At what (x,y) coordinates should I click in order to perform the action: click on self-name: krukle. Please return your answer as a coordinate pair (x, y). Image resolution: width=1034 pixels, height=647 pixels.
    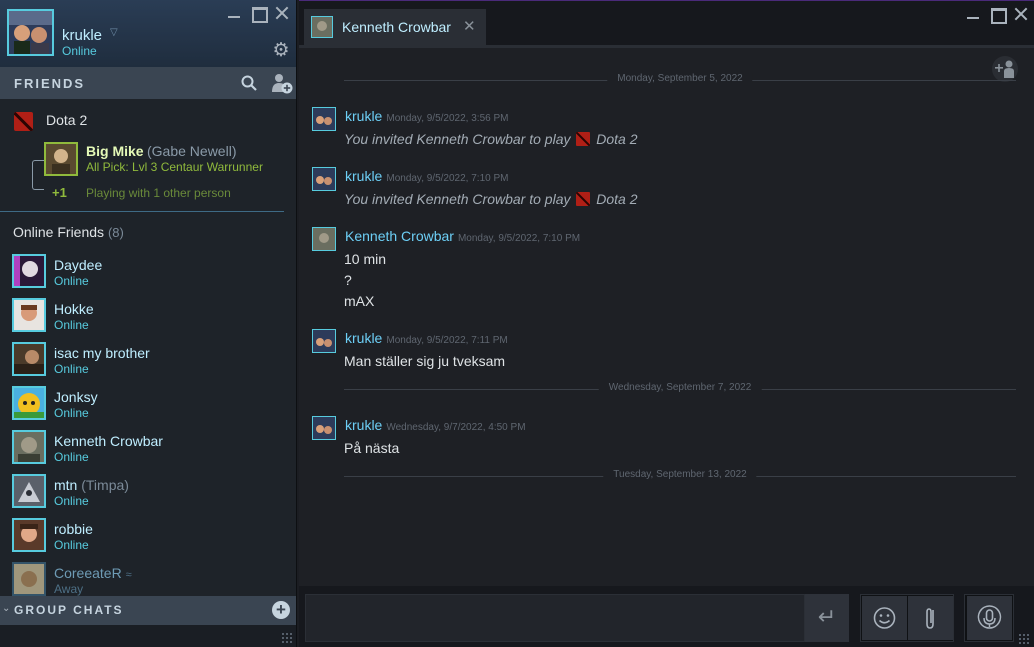
    Looking at the image, I should click on (82, 35).